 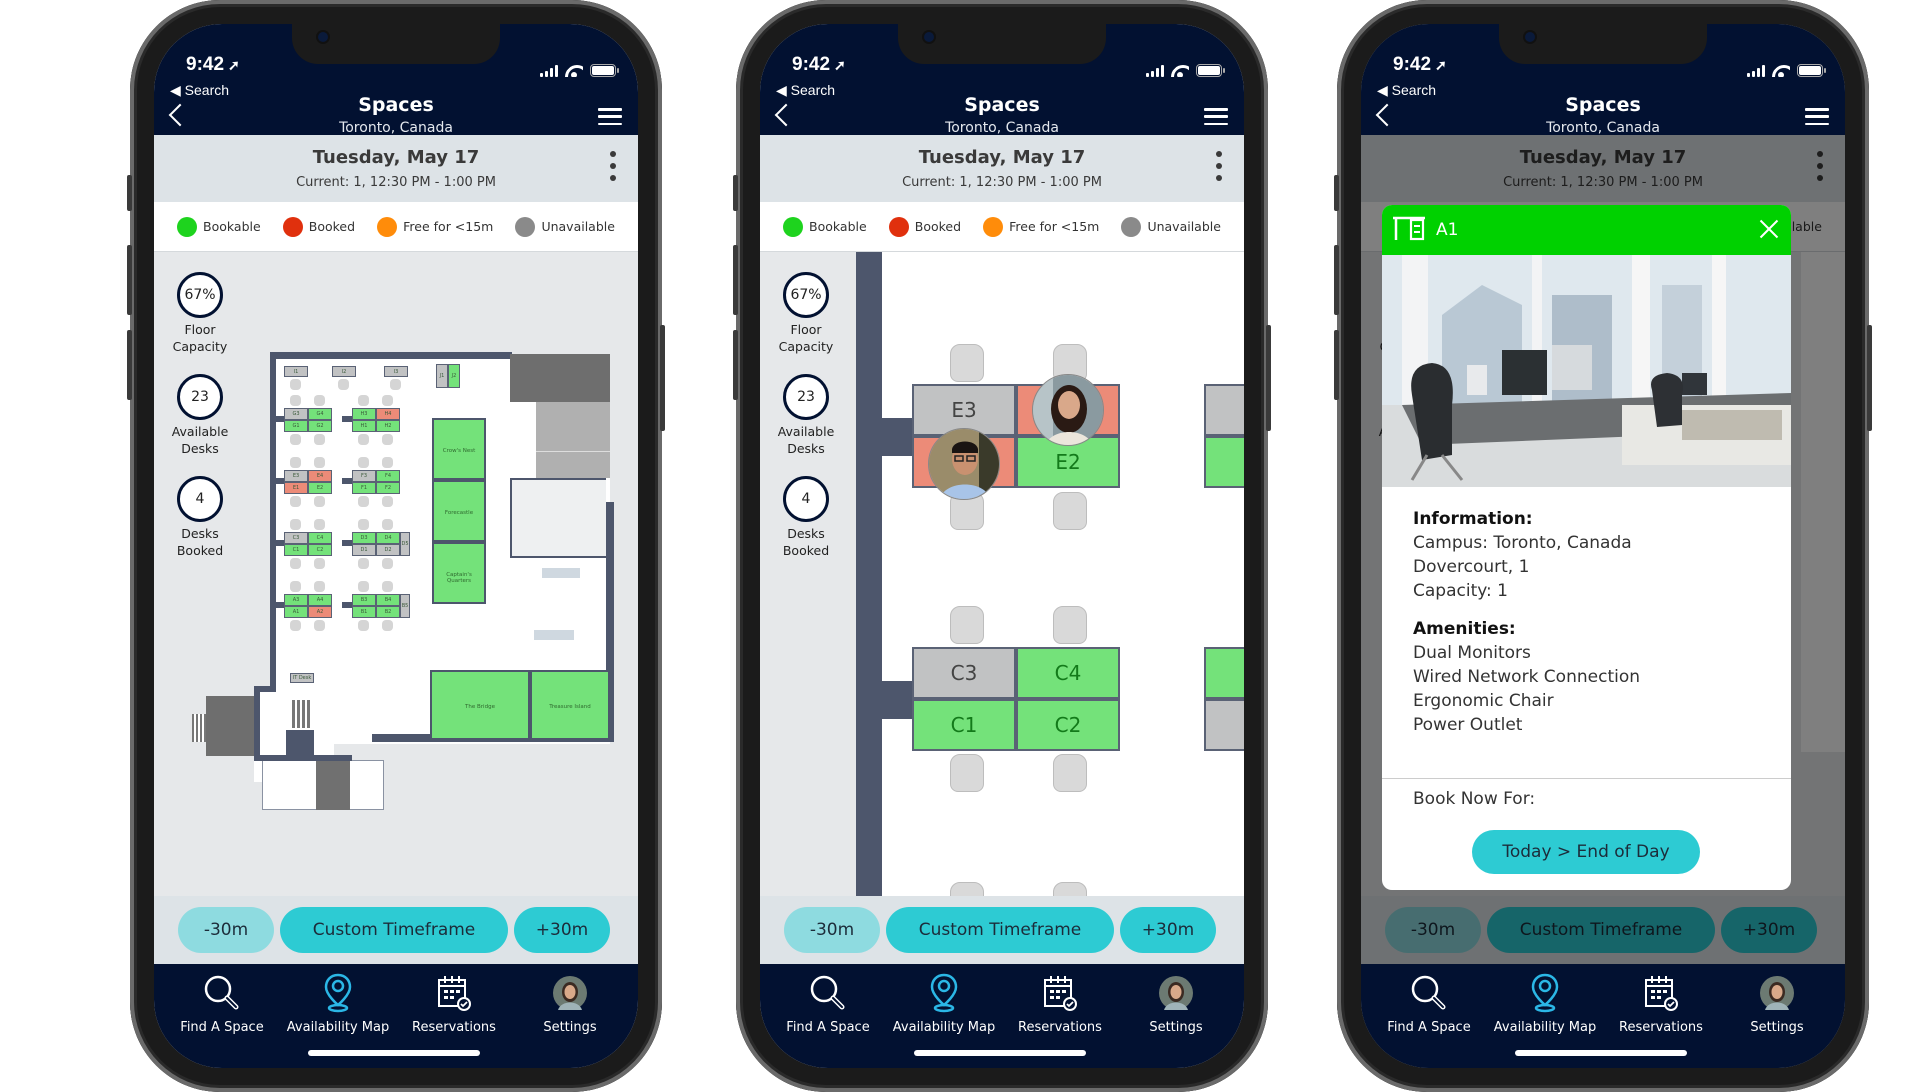 What do you see at coordinates (296, 612) in the screenshot?
I see `desk-a1: A1` at bounding box center [296, 612].